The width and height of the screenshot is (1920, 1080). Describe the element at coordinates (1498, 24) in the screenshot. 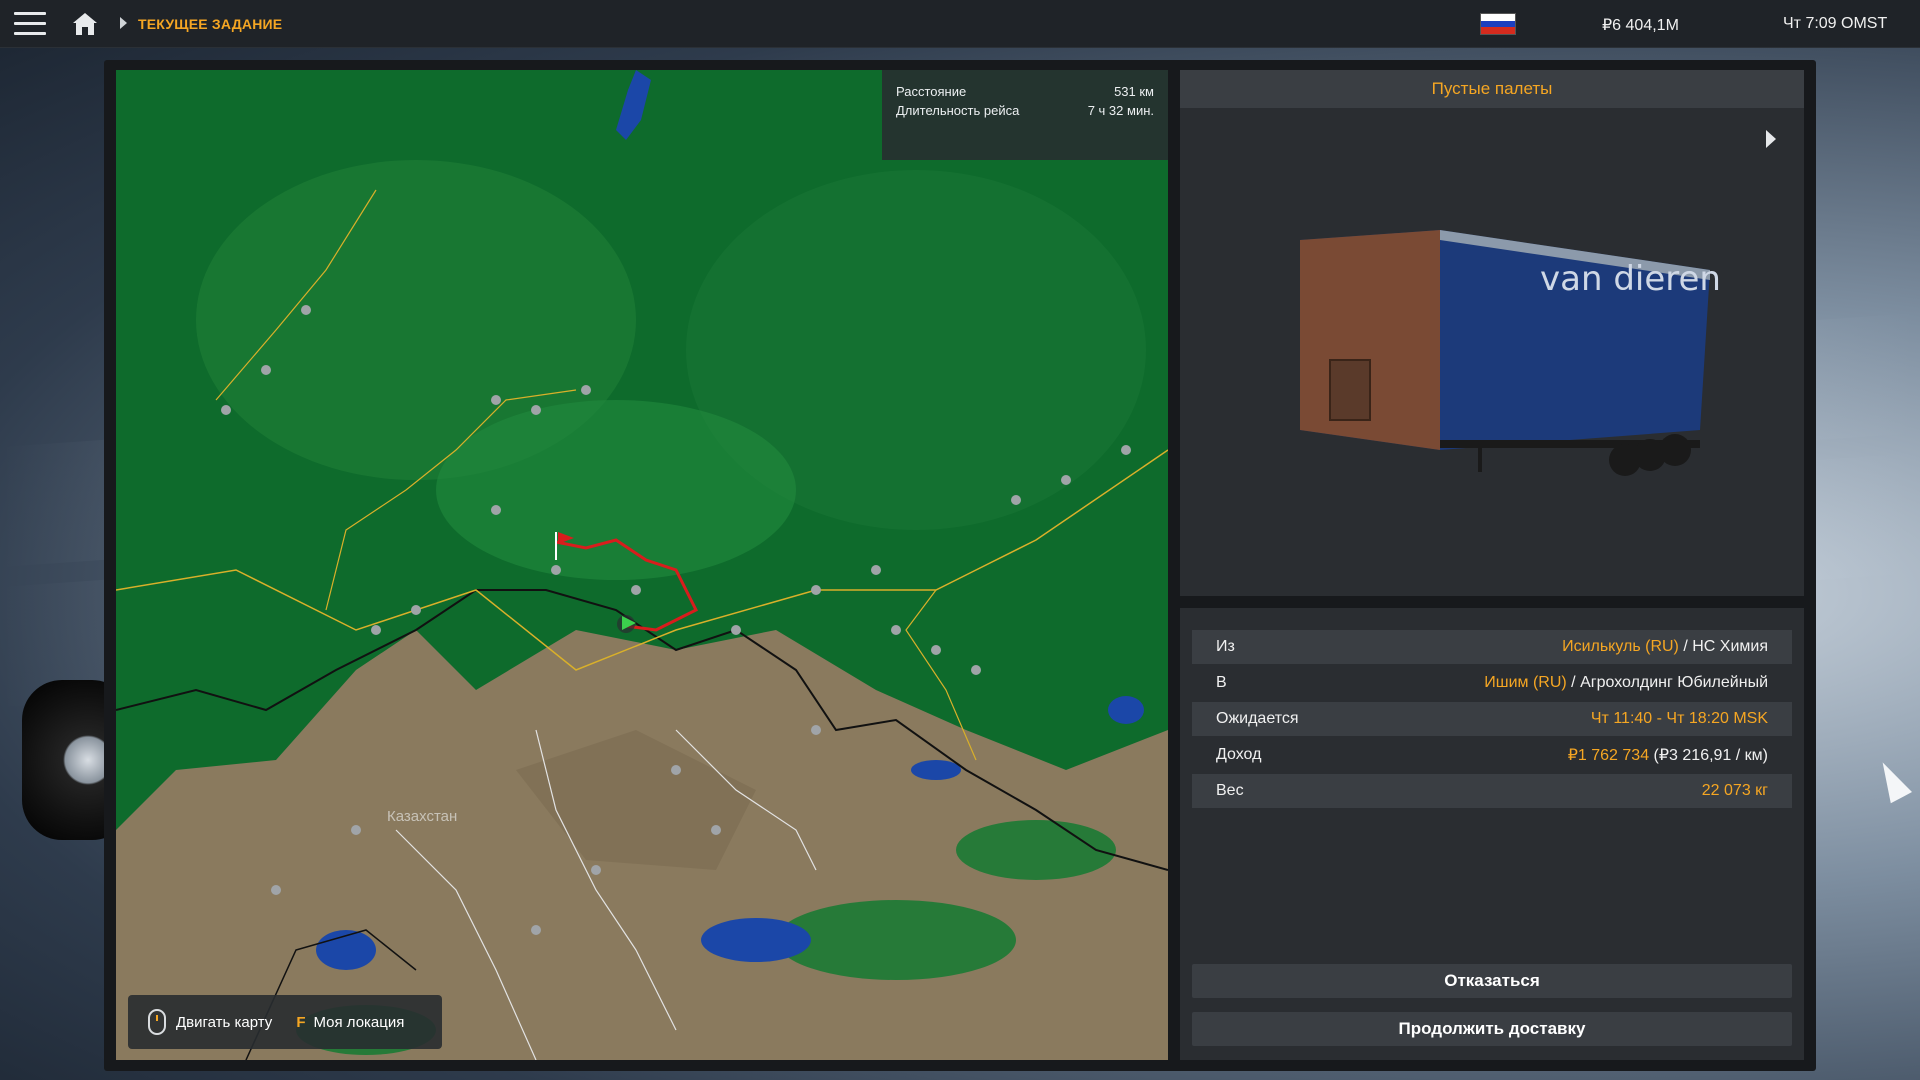

I see `russia-flag-icon` at that location.